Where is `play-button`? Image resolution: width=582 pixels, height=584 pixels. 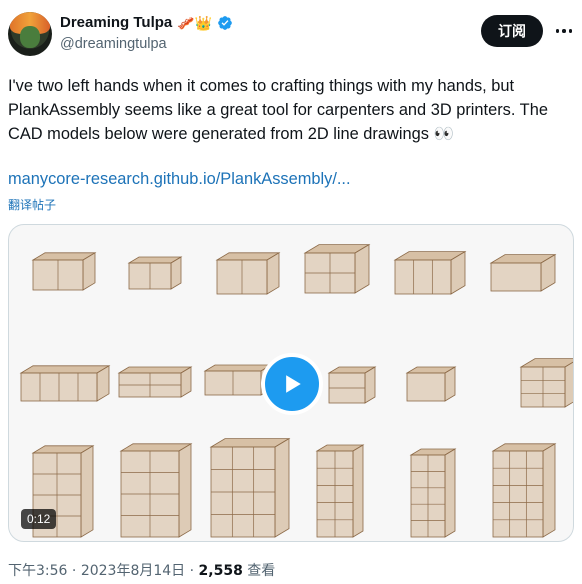
play-button is located at coordinates (292, 384).